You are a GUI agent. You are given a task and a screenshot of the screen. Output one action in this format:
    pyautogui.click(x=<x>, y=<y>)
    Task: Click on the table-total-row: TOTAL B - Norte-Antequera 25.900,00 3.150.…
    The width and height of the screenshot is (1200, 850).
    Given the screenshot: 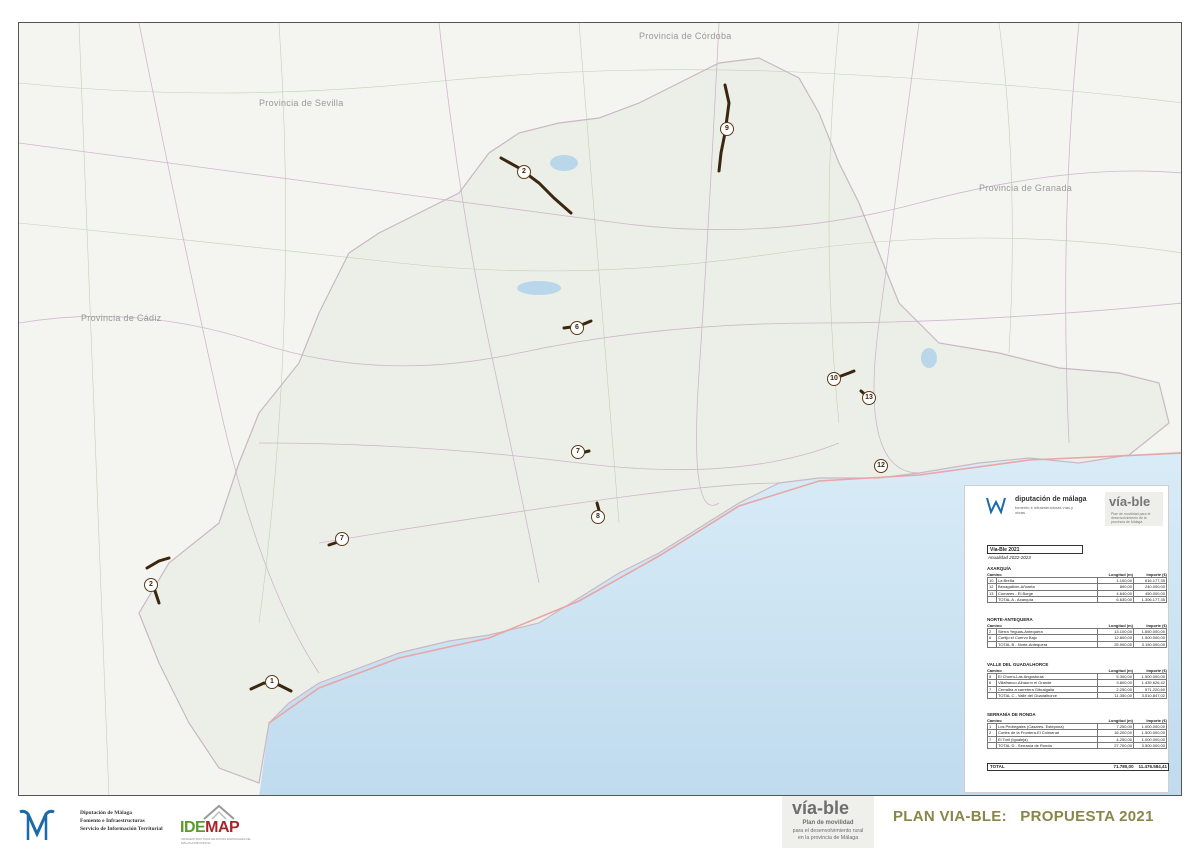 What is the action you would take?
    pyautogui.click(x=1077, y=644)
    